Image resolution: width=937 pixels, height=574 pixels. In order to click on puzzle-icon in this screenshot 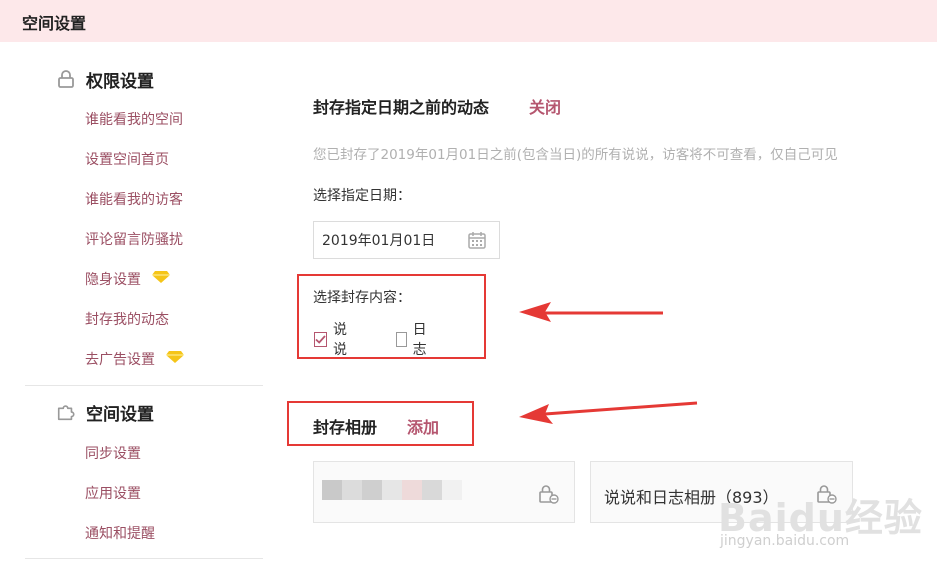, I will do `click(66, 412)`.